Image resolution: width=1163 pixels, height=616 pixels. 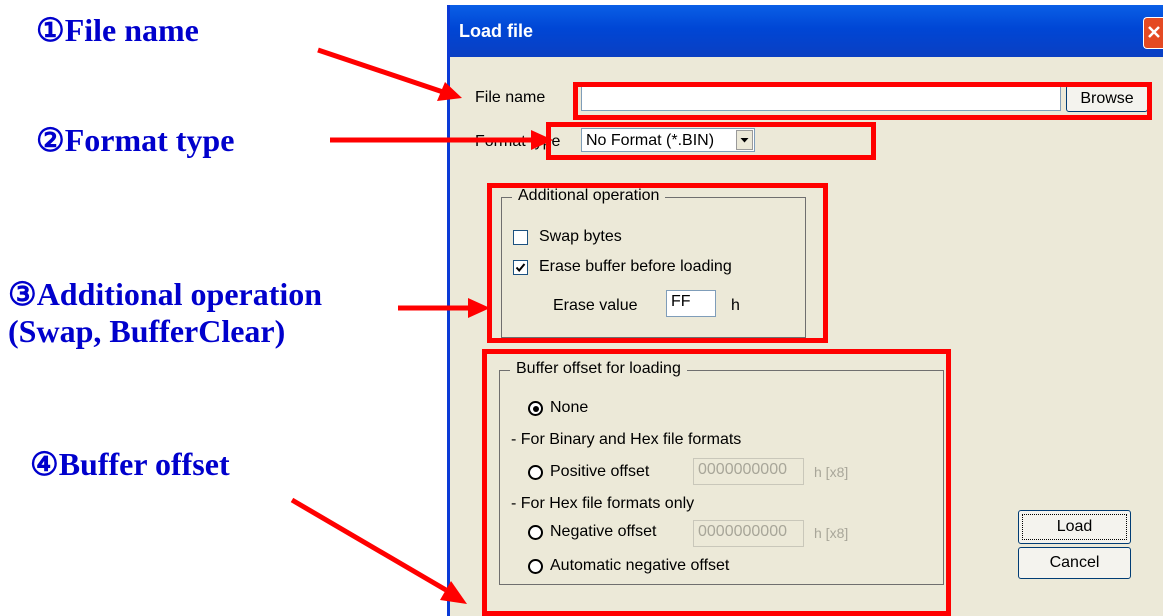 I want to click on arrow-format-type, so click(x=441, y=140).